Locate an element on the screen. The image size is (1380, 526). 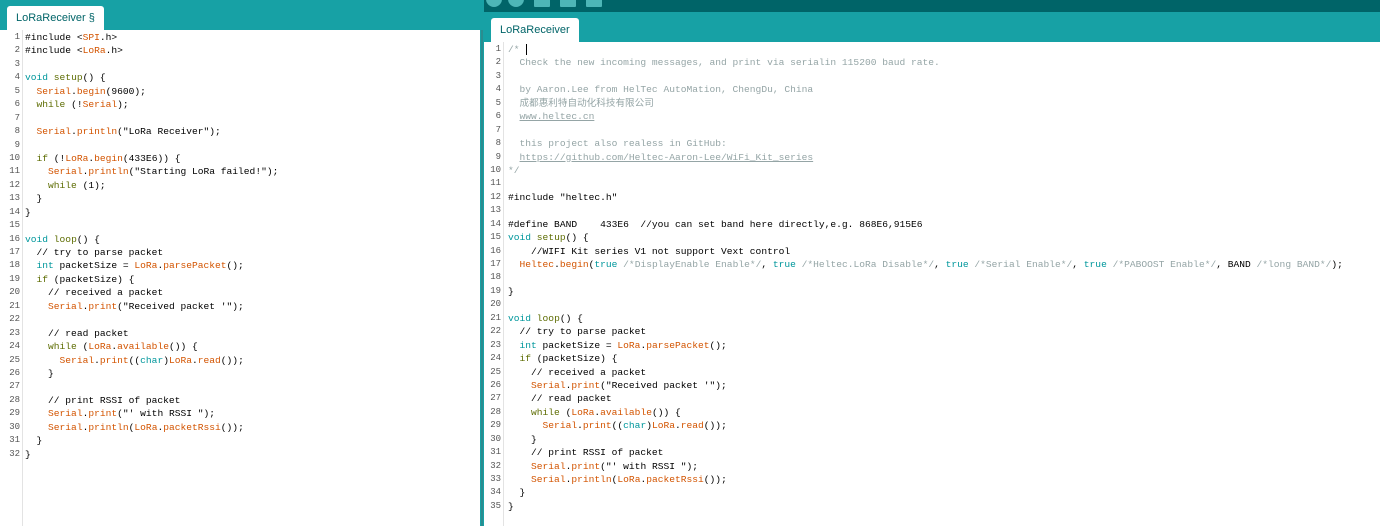
code-line: 19 if (packetSize) { is located at coordinates (240, 279).